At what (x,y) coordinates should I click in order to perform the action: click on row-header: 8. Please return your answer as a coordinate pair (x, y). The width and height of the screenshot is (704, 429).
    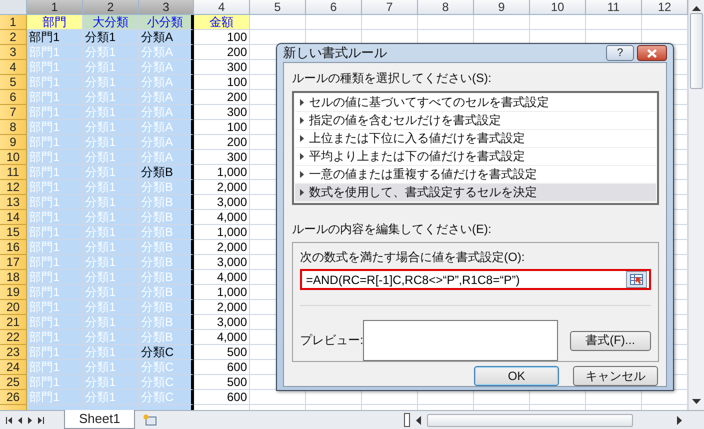
    Looking at the image, I should click on (13, 127).